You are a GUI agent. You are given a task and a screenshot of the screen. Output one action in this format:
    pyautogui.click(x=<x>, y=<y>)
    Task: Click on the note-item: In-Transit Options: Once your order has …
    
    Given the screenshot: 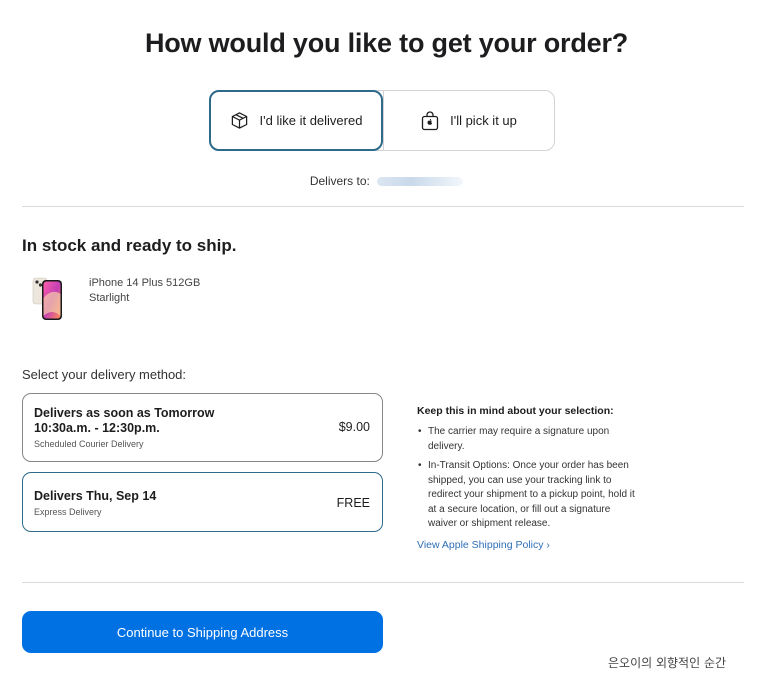 What is the action you would take?
    pyautogui.click(x=527, y=495)
    